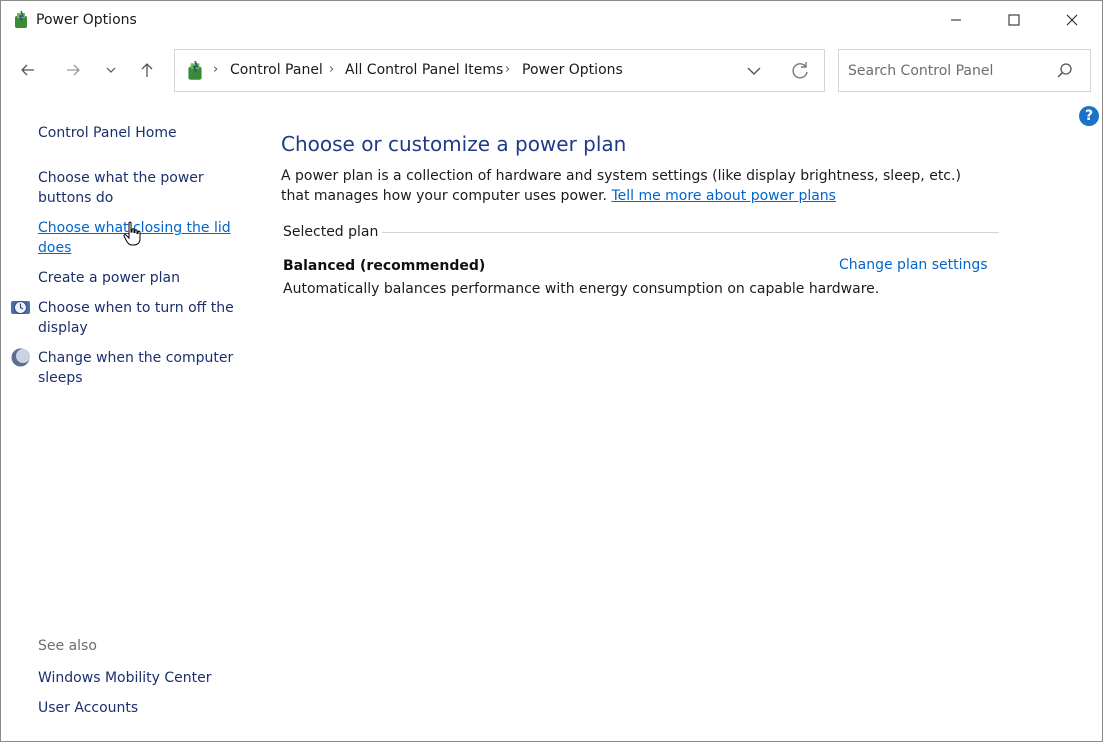  I want to click on back-button, so click(28, 70).